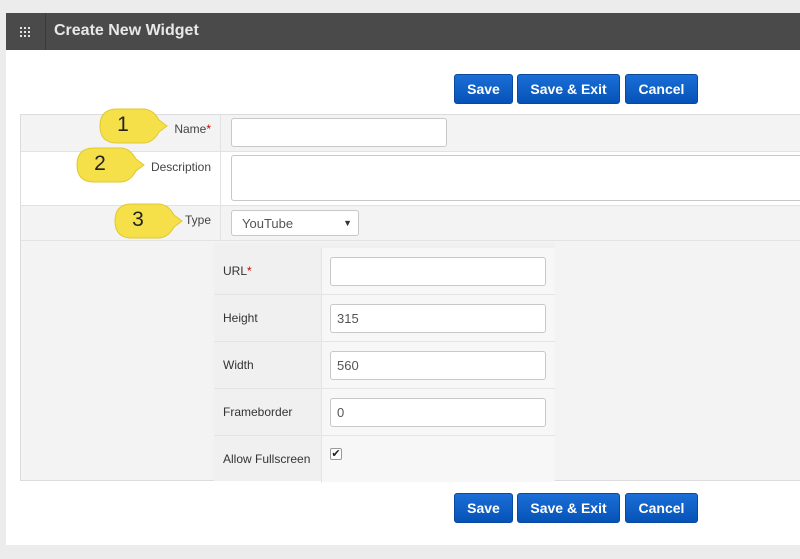  I want to click on url-row: URL*, so click(384, 271).